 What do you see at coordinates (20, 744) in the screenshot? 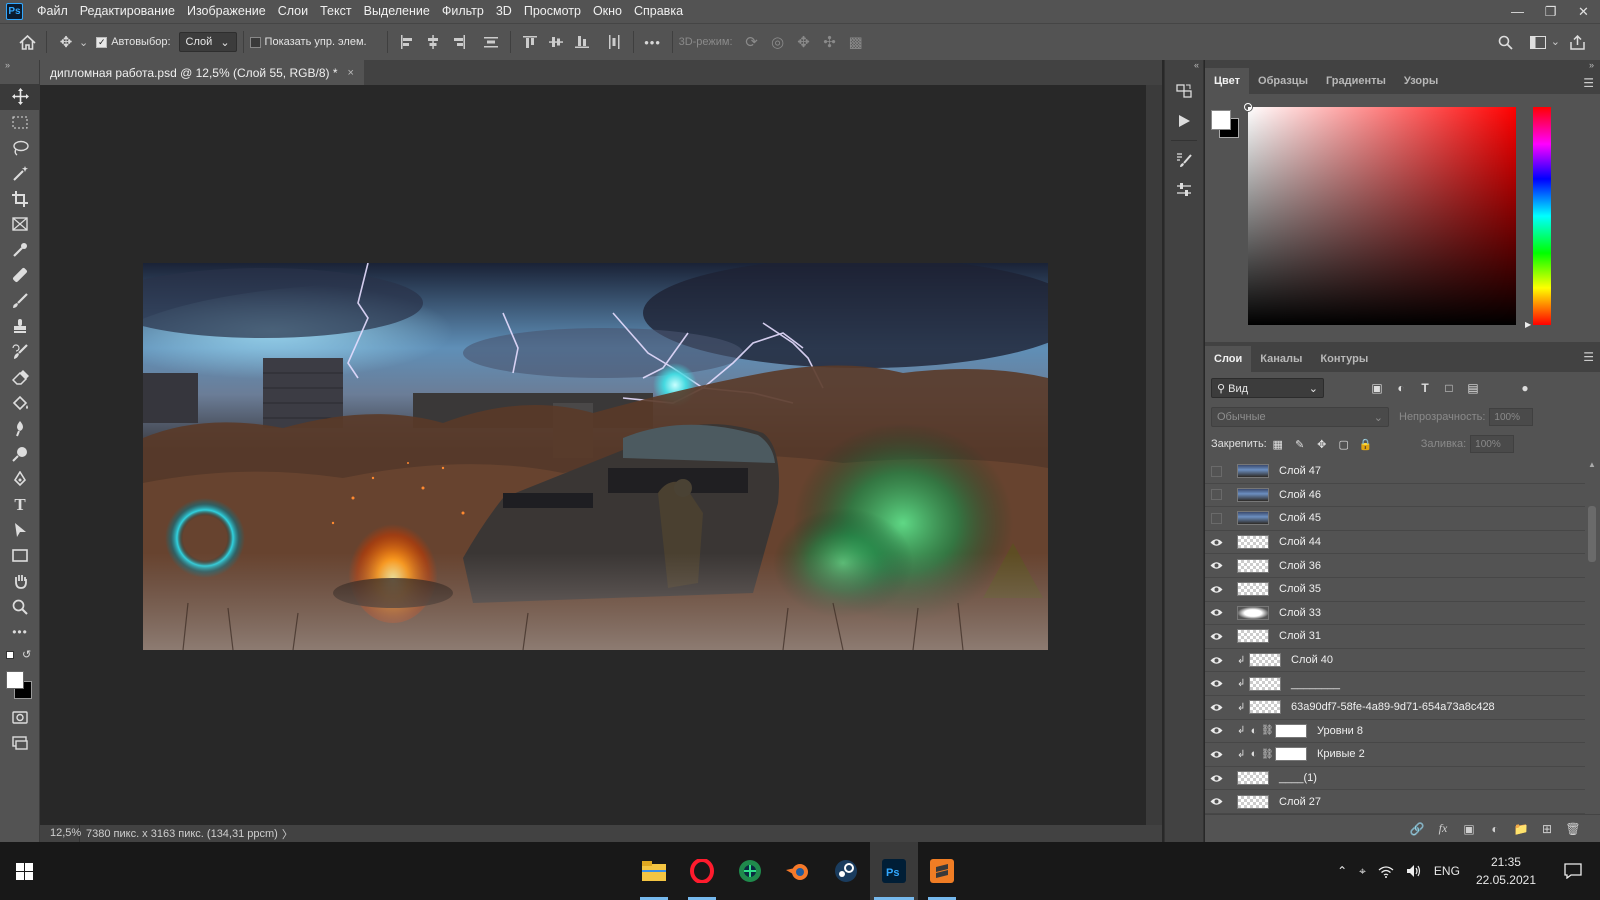
I see `screen-mode-icon` at bounding box center [20, 744].